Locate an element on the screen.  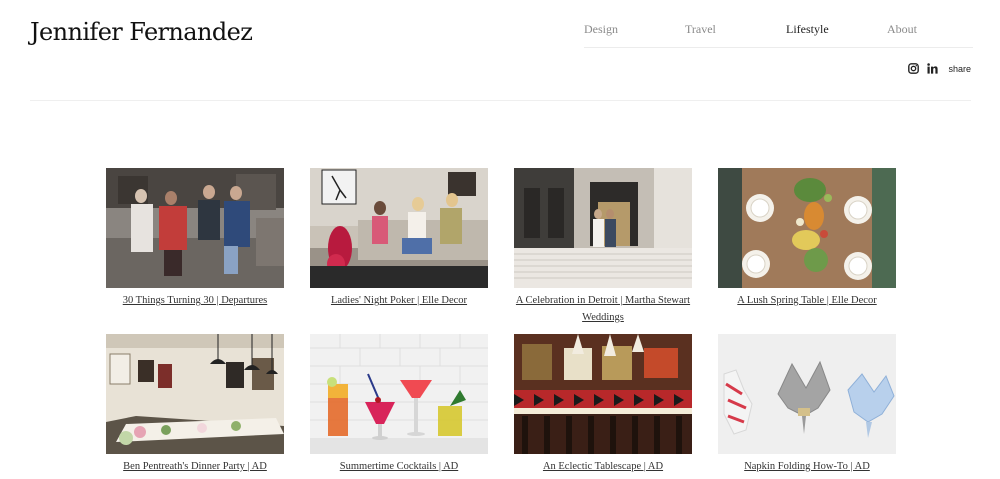
main-nav: Design Travel Lifestyle About is located at coordinates (778, 35).